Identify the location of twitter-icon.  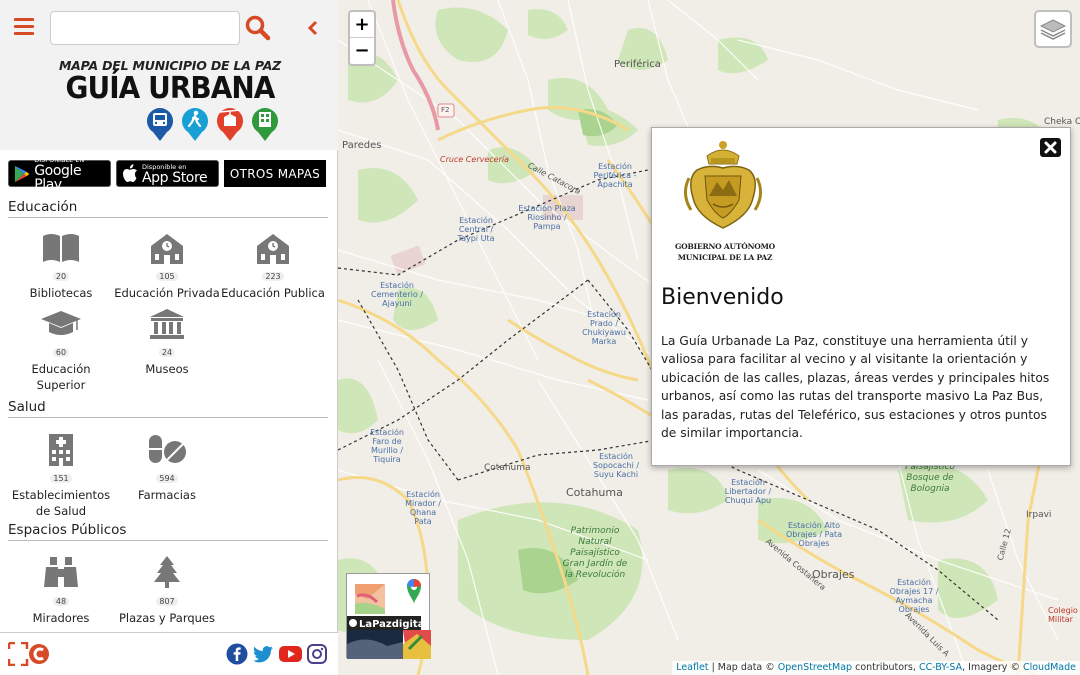
(263, 654).